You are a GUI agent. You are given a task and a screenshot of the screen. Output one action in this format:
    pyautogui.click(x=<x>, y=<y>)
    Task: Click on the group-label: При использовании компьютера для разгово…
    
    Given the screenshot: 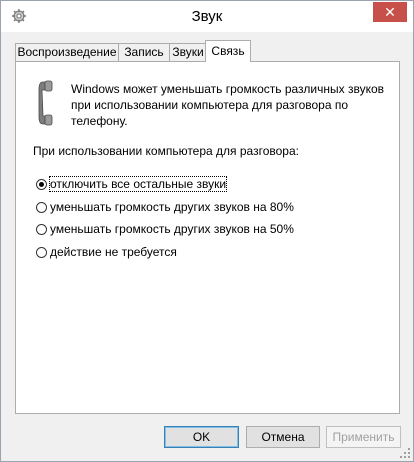 What is the action you would take?
    pyautogui.click(x=166, y=151)
    